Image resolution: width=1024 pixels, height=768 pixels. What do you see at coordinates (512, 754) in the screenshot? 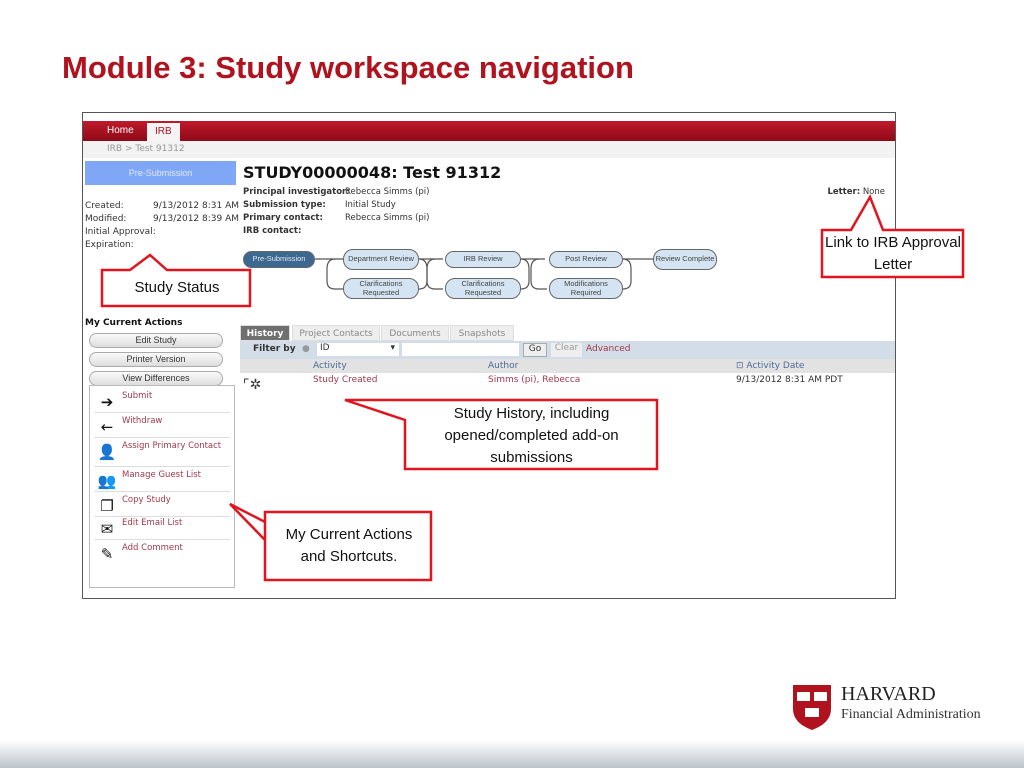
I see `footer-bar` at bounding box center [512, 754].